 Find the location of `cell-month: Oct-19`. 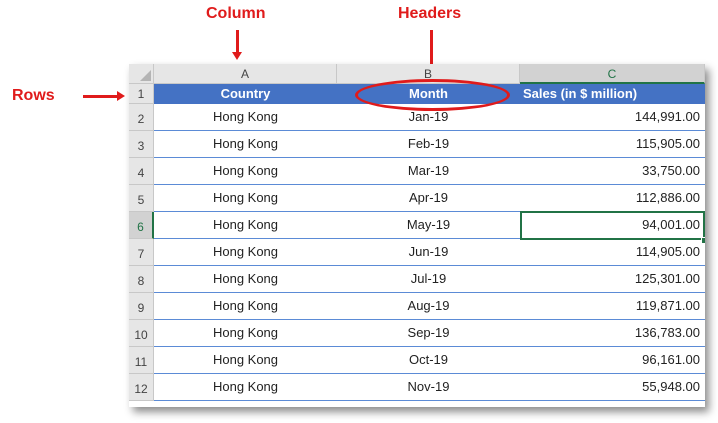

cell-month: Oct-19 is located at coordinates (428, 360).